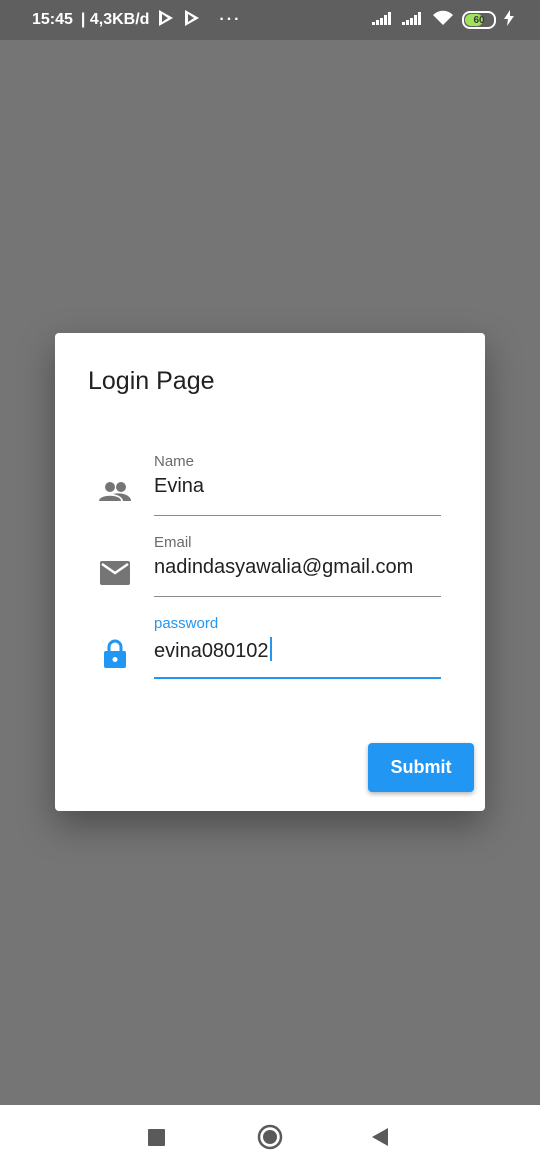 The width and height of the screenshot is (540, 1170). Describe the element at coordinates (297, 596) in the screenshot. I see `email-underline` at that location.